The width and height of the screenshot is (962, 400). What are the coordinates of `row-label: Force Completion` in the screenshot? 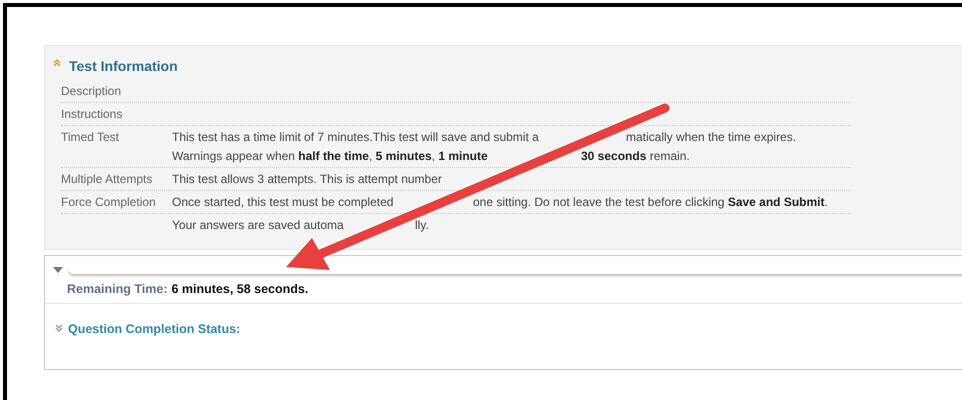 It's located at (109, 202).